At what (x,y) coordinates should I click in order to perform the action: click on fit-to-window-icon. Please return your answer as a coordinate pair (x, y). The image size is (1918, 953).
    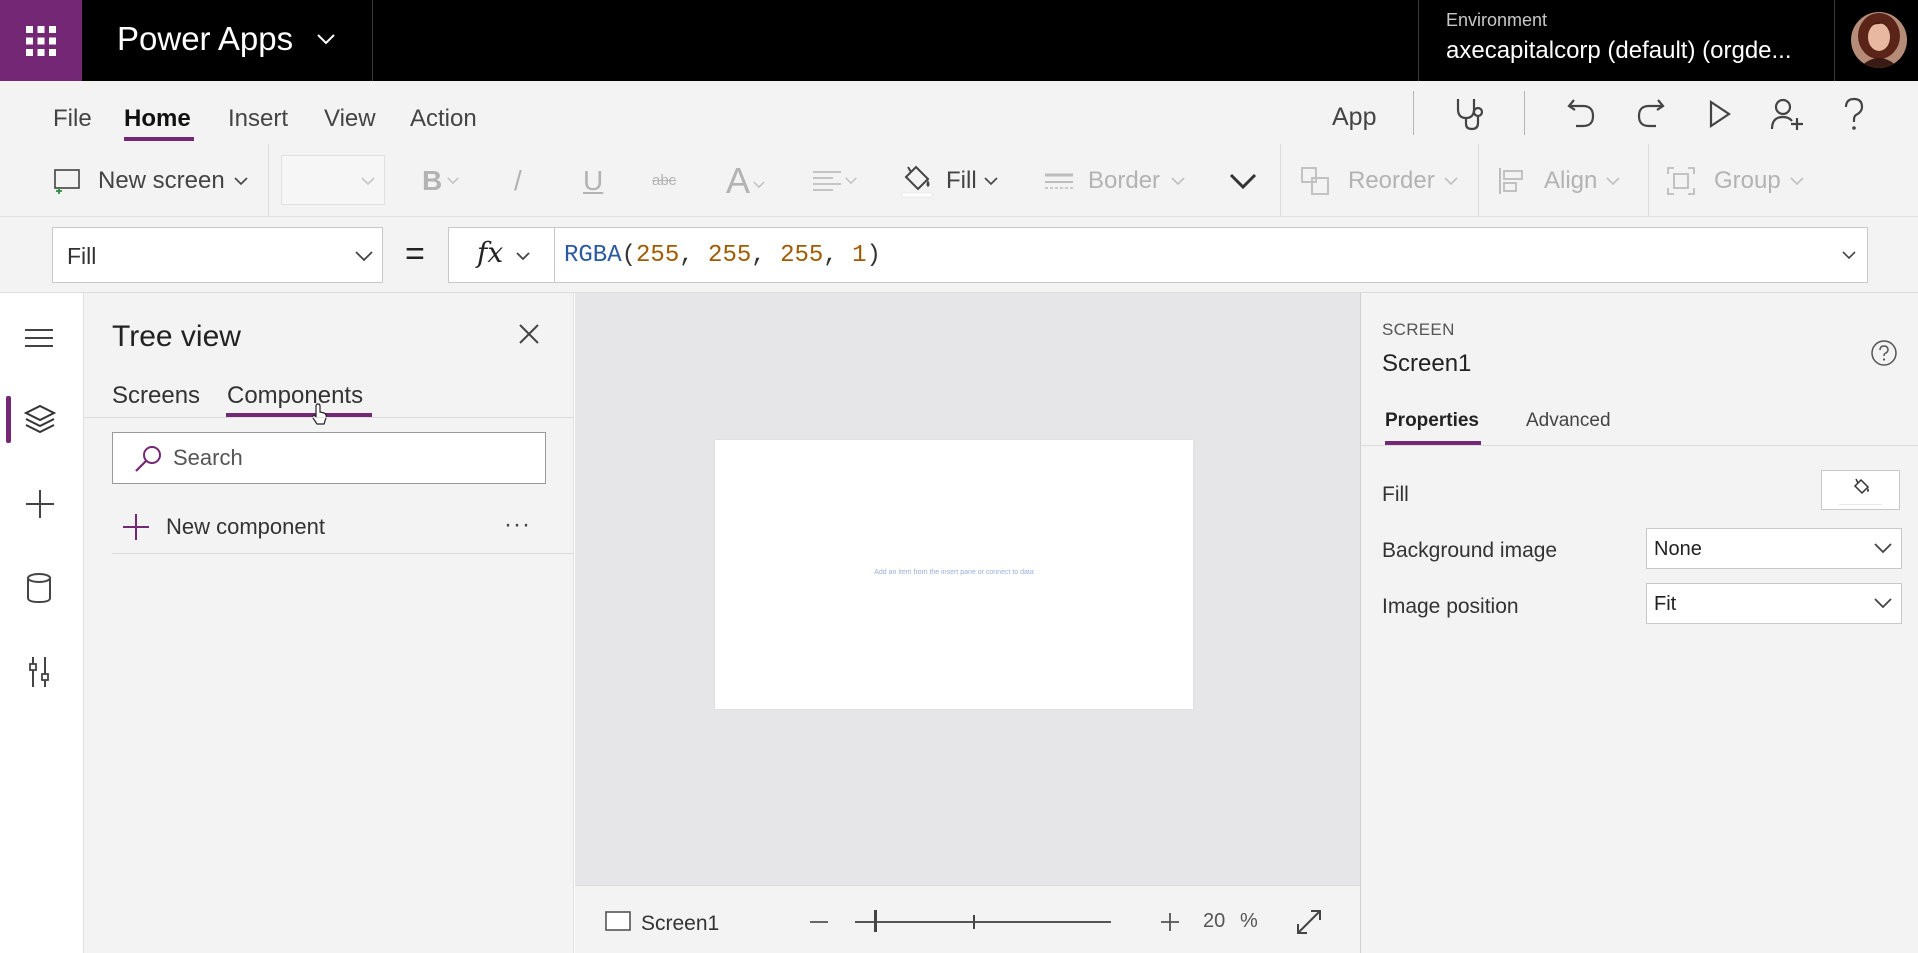
    Looking at the image, I should click on (1309, 922).